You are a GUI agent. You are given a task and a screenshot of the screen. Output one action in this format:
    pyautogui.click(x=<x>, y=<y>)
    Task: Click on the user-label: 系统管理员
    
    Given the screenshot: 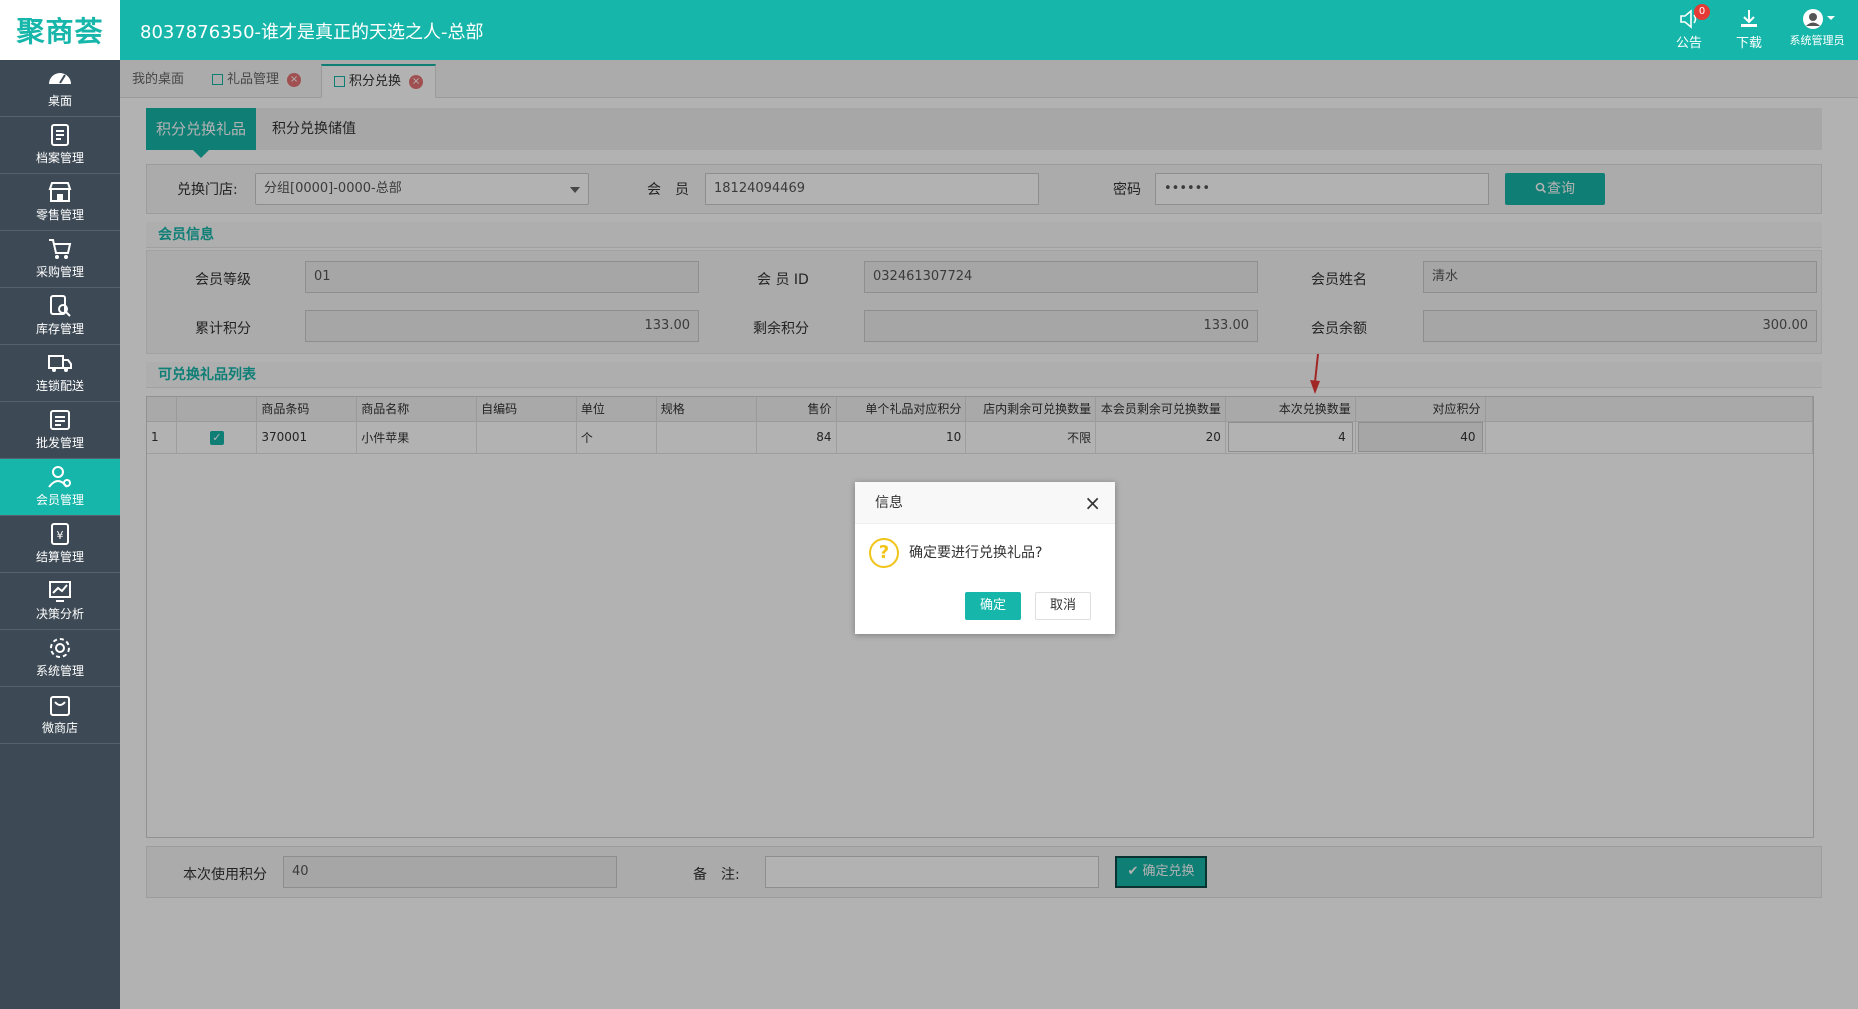 What is the action you would take?
    pyautogui.click(x=1817, y=40)
    